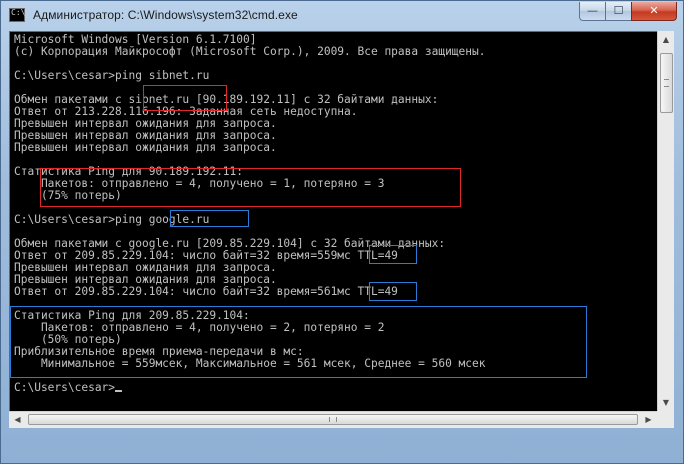 This screenshot has width=684, height=464. I want to click on scroll-left-icon: ◀, so click(17, 420).